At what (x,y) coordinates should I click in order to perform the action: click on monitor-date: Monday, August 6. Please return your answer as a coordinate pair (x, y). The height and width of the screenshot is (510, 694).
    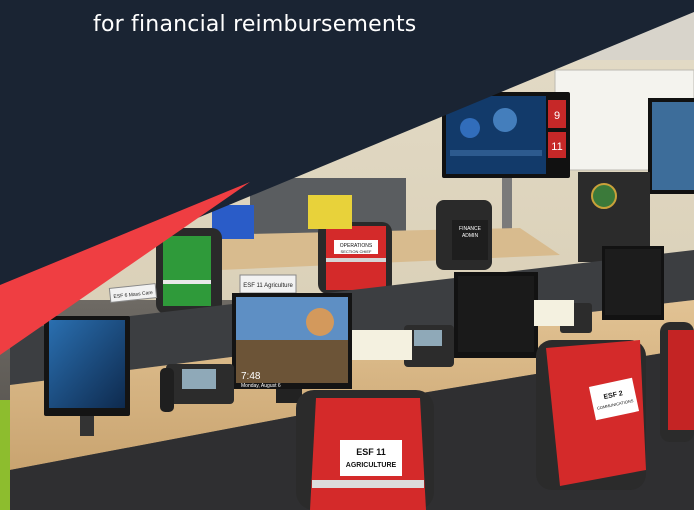
    Looking at the image, I should click on (261, 386).